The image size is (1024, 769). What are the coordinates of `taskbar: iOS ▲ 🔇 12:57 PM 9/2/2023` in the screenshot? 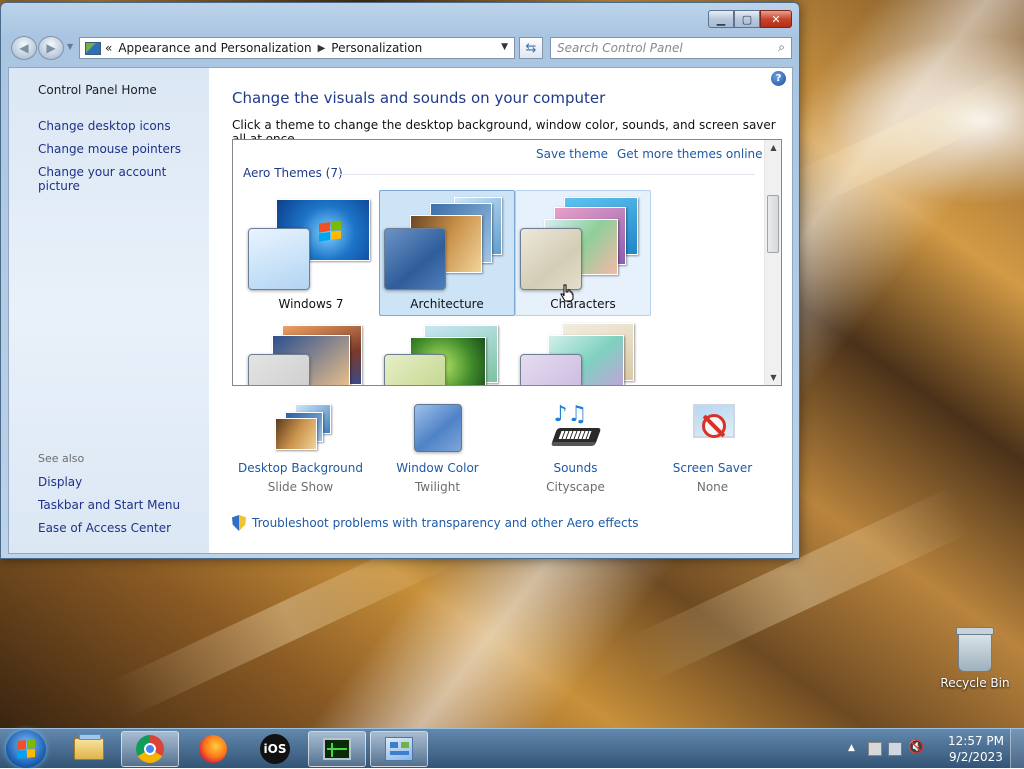 It's located at (512, 748).